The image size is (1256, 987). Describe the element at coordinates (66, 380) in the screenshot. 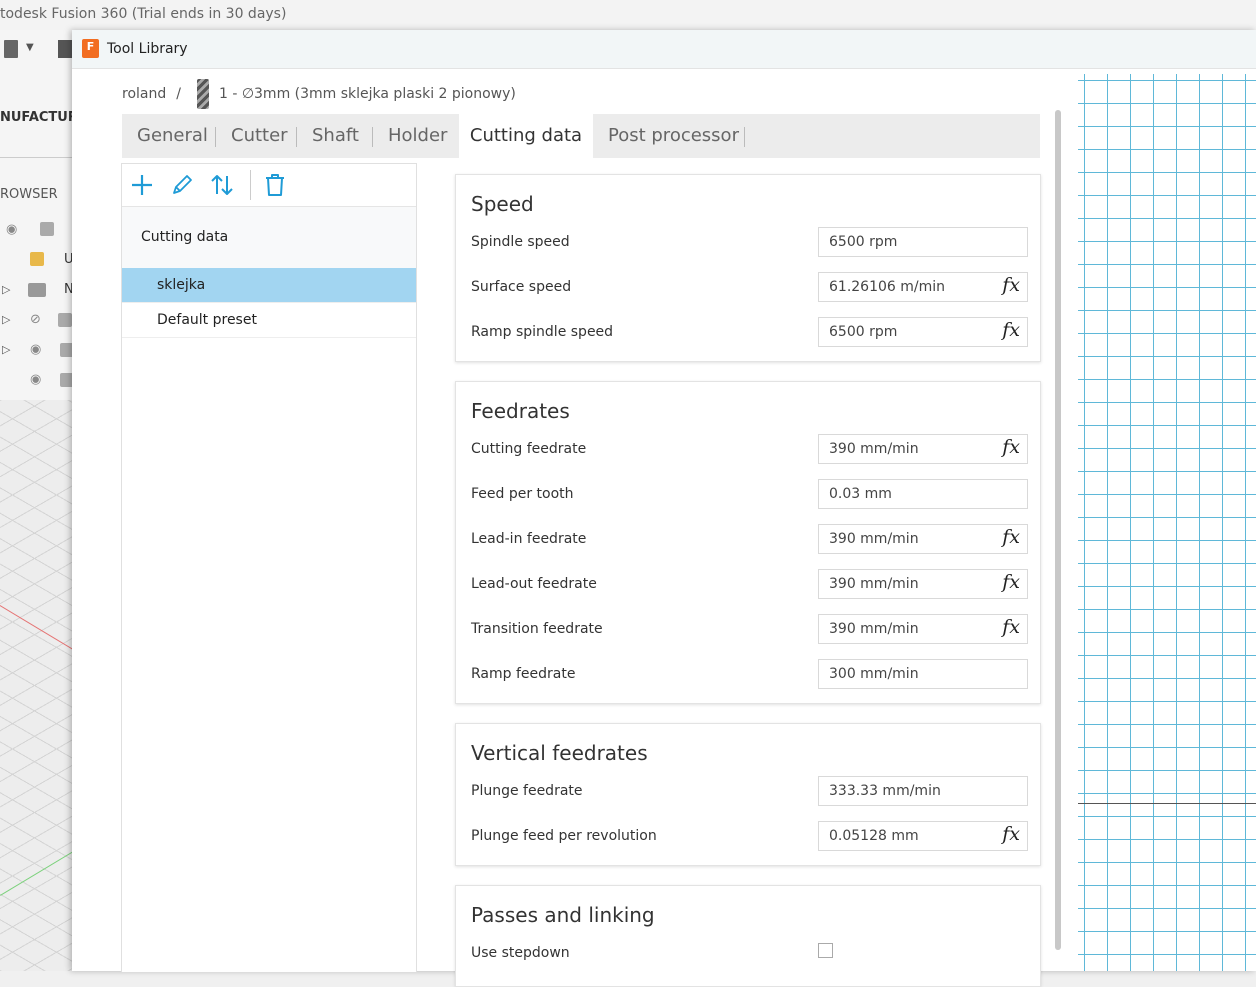

I see `sketch-icon` at that location.